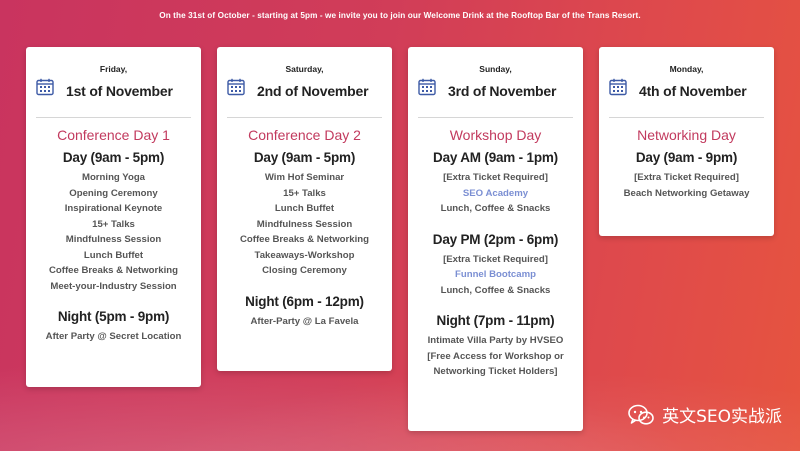 The height and width of the screenshot is (451, 800). I want to click on wechat-icon, so click(641, 414).